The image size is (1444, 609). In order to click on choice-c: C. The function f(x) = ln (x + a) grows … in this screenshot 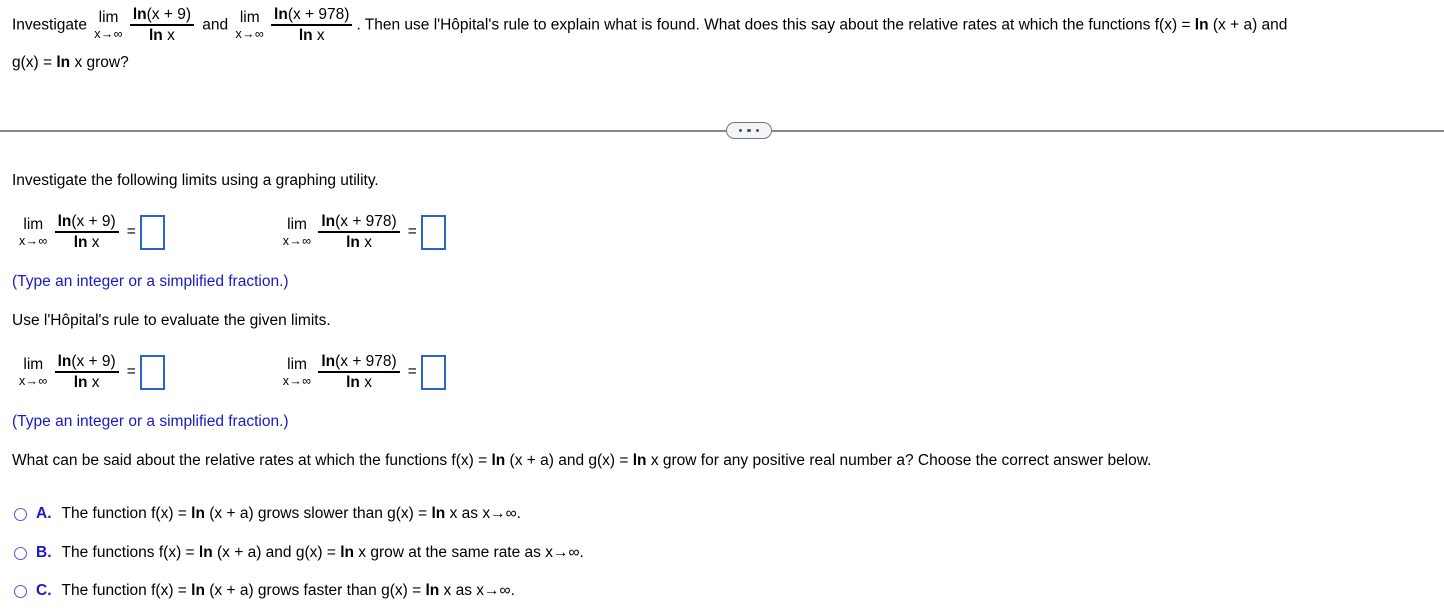, I will do `click(264, 591)`.